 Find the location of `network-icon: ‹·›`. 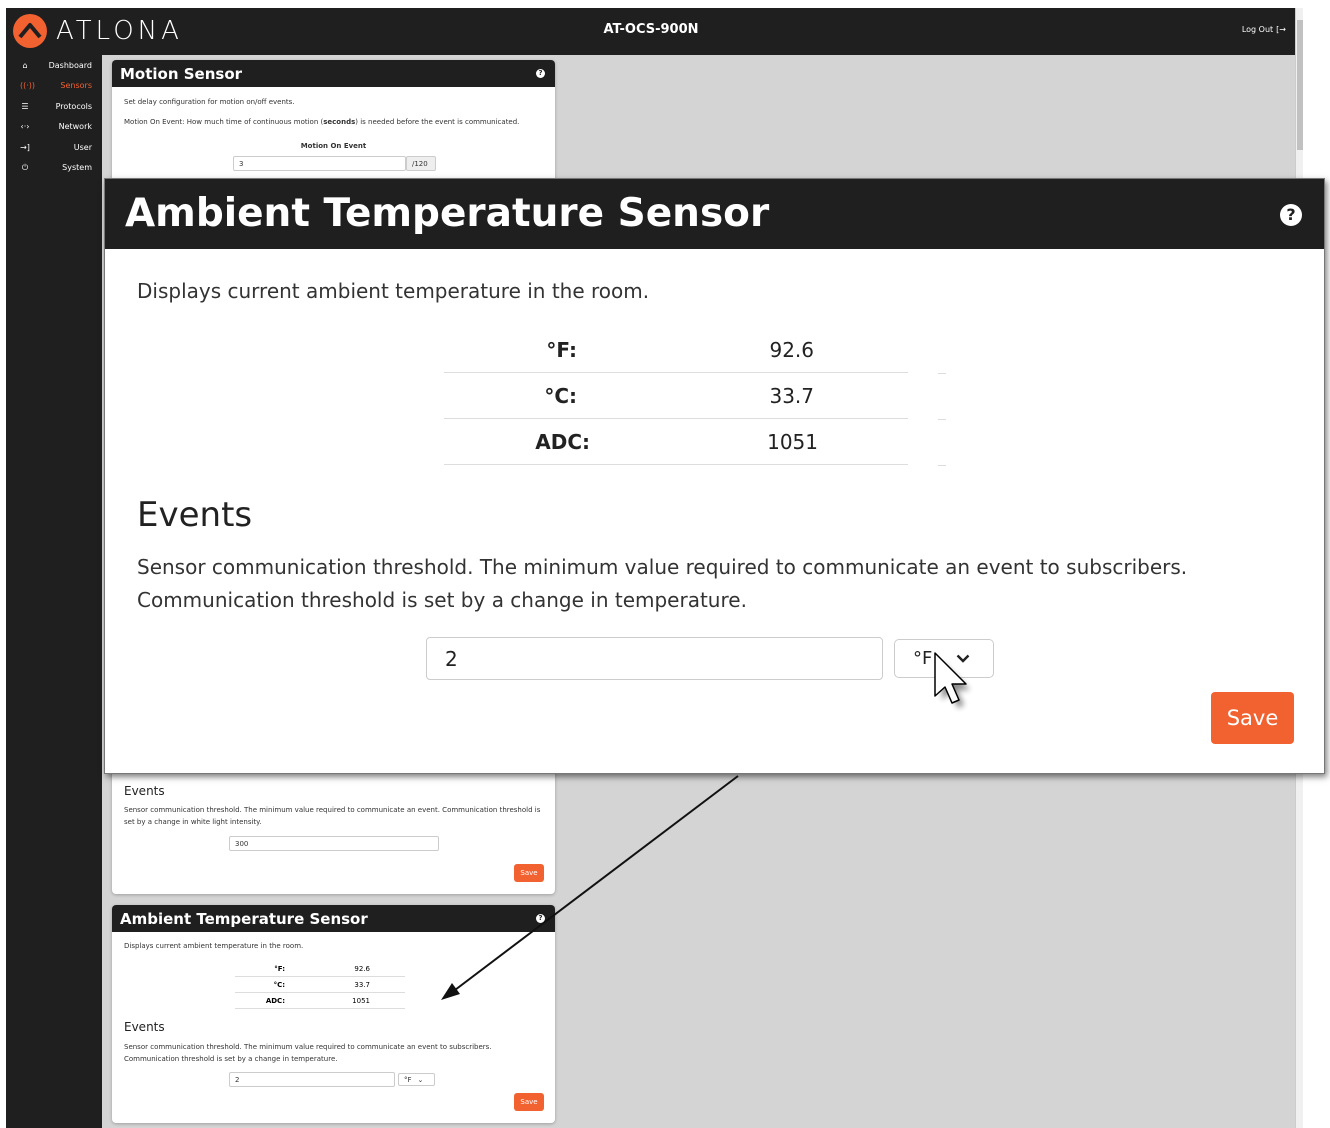

network-icon: ‹·› is located at coordinates (25, 127).